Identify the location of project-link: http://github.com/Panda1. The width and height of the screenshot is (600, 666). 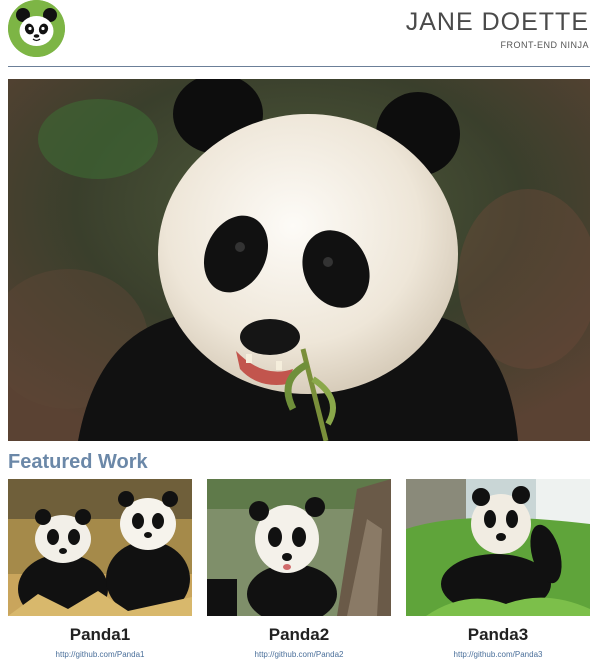
(100, 654).